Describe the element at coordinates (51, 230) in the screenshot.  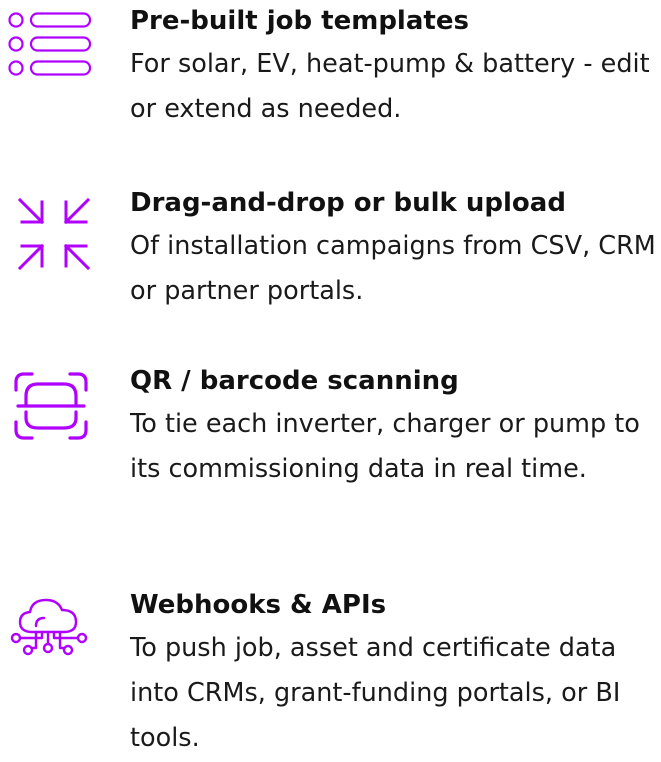
I see `collapse-arrows-icon` at that location.